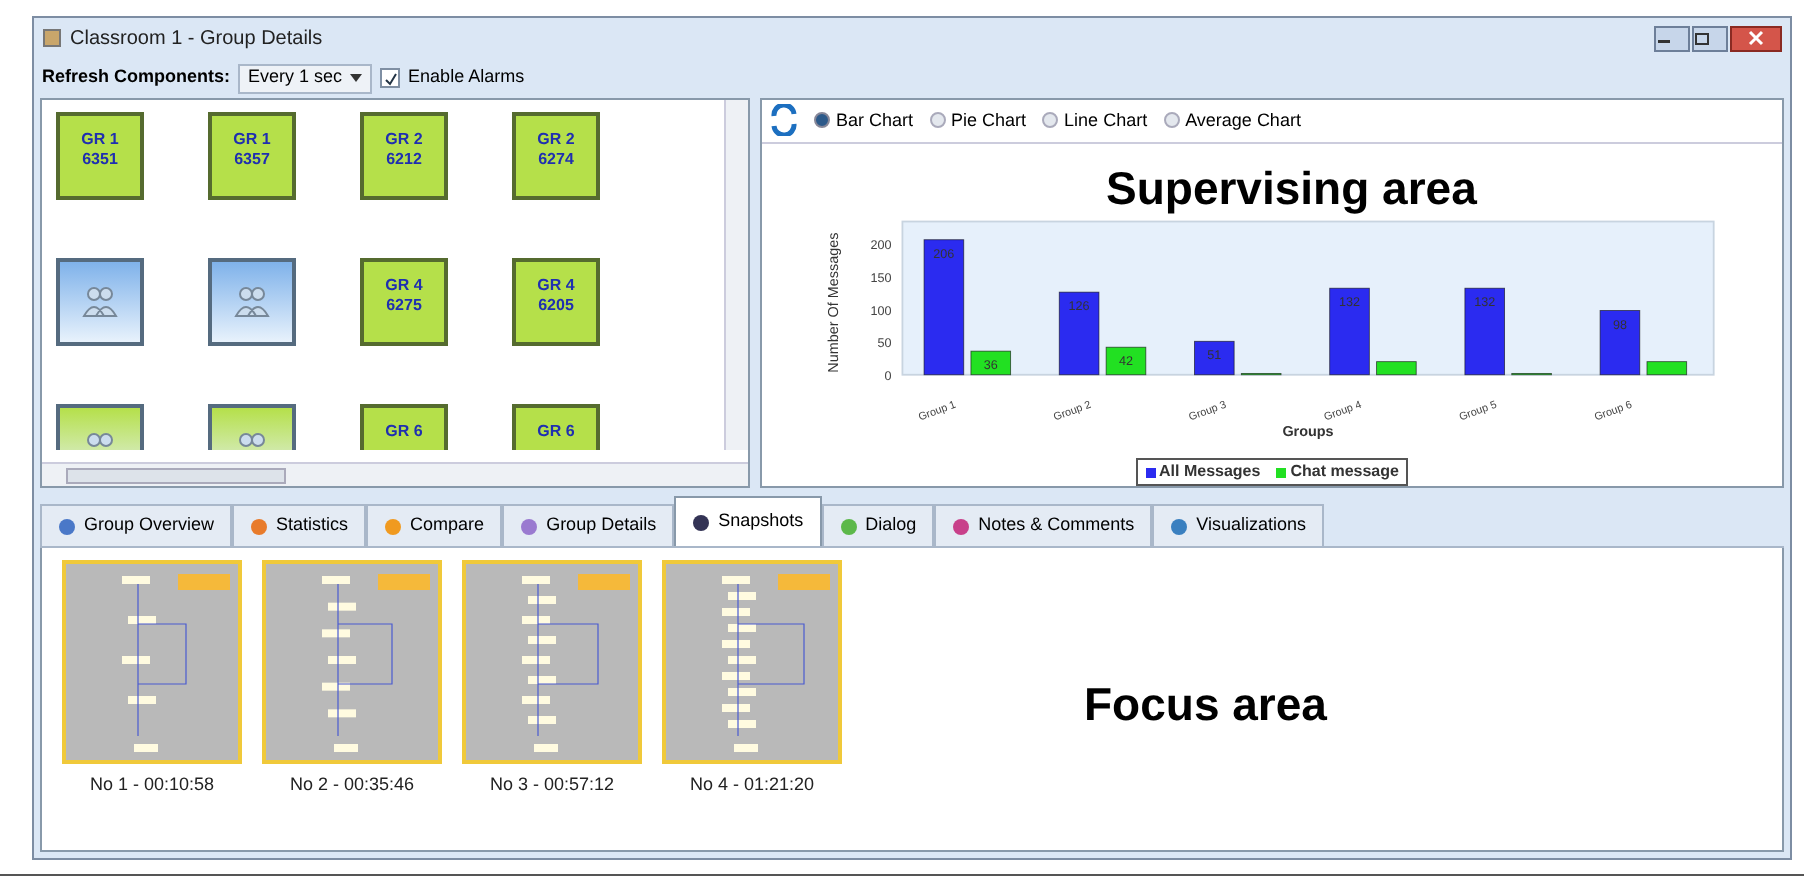 The height and width of the screenshot is (886, 1804). I want to click on refresh-label: Refresh Components:, so click(136, 77).